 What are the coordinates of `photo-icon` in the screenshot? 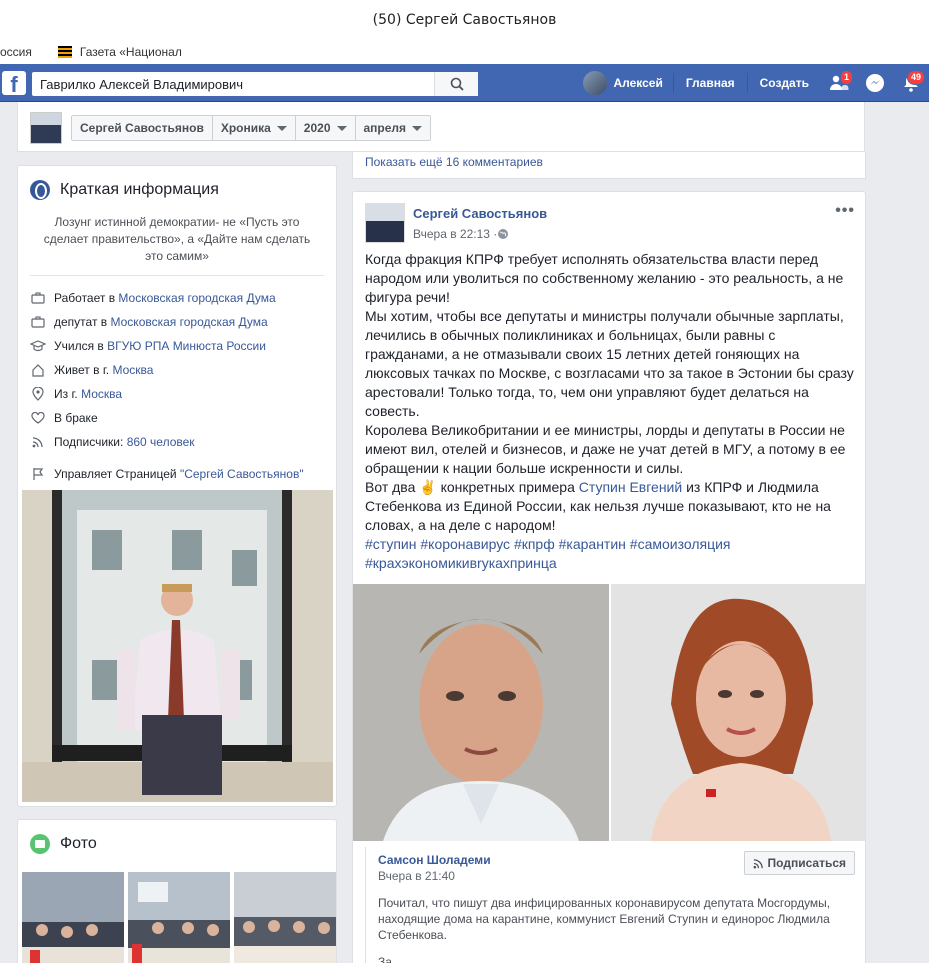 It's located at (40, 844).